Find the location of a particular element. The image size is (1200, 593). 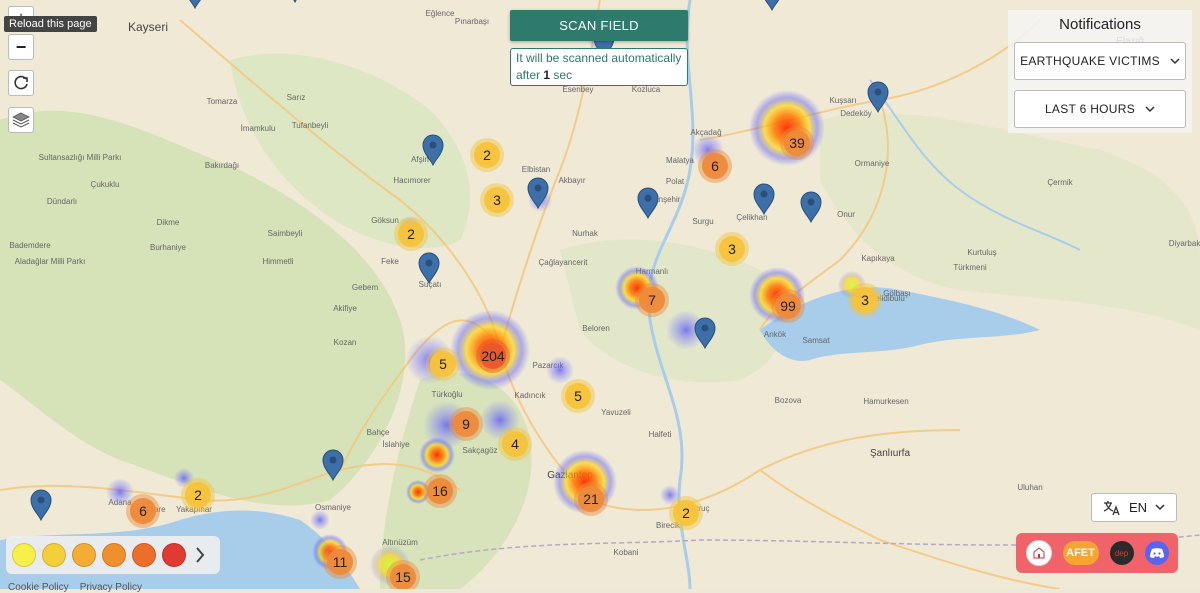

cluster-marker: 204 is located at coordinates (493, 356).